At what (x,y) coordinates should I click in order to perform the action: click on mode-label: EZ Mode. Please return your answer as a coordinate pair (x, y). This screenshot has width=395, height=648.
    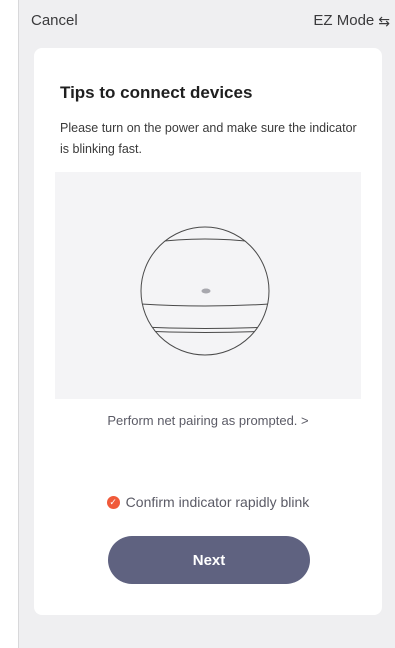
    Looking at the image, I should click on (344, 20).